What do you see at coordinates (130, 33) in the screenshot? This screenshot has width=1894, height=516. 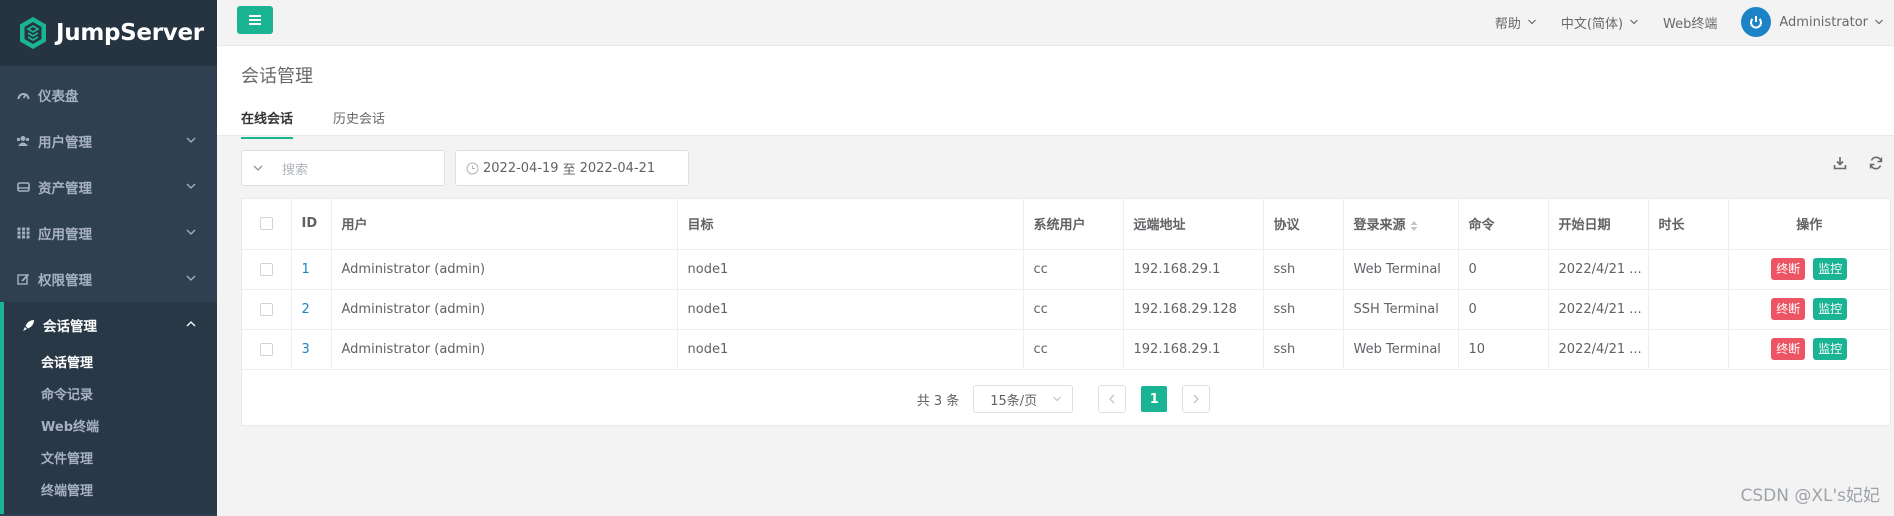 I see `brand-name: JumpServer` at bounding box center [130, 33].